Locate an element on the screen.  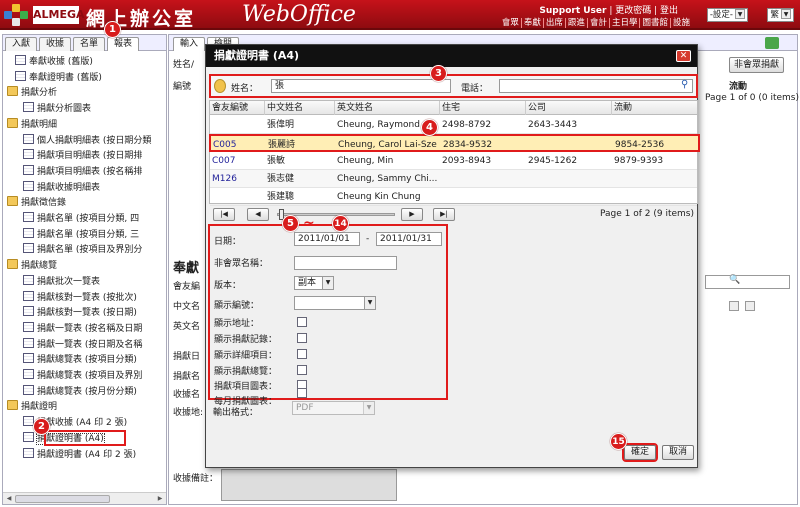
nav-accounting: 會計 is located at coordinates (597, 23).